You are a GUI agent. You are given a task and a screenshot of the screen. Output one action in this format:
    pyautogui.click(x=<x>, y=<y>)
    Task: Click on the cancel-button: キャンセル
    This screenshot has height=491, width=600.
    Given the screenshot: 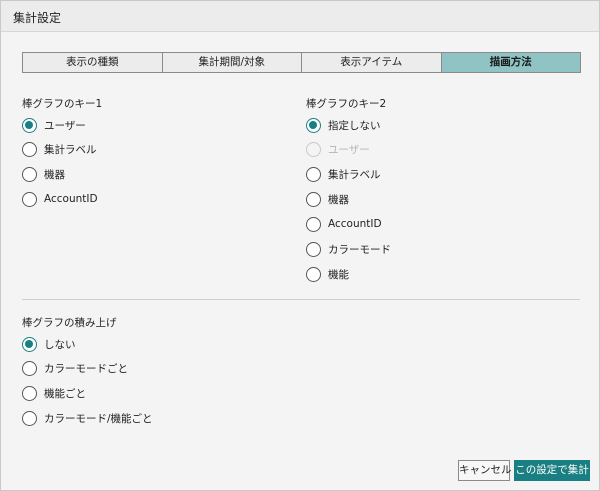 What is the action you would take?
    pyautogui.click(x=485, y=470)
    